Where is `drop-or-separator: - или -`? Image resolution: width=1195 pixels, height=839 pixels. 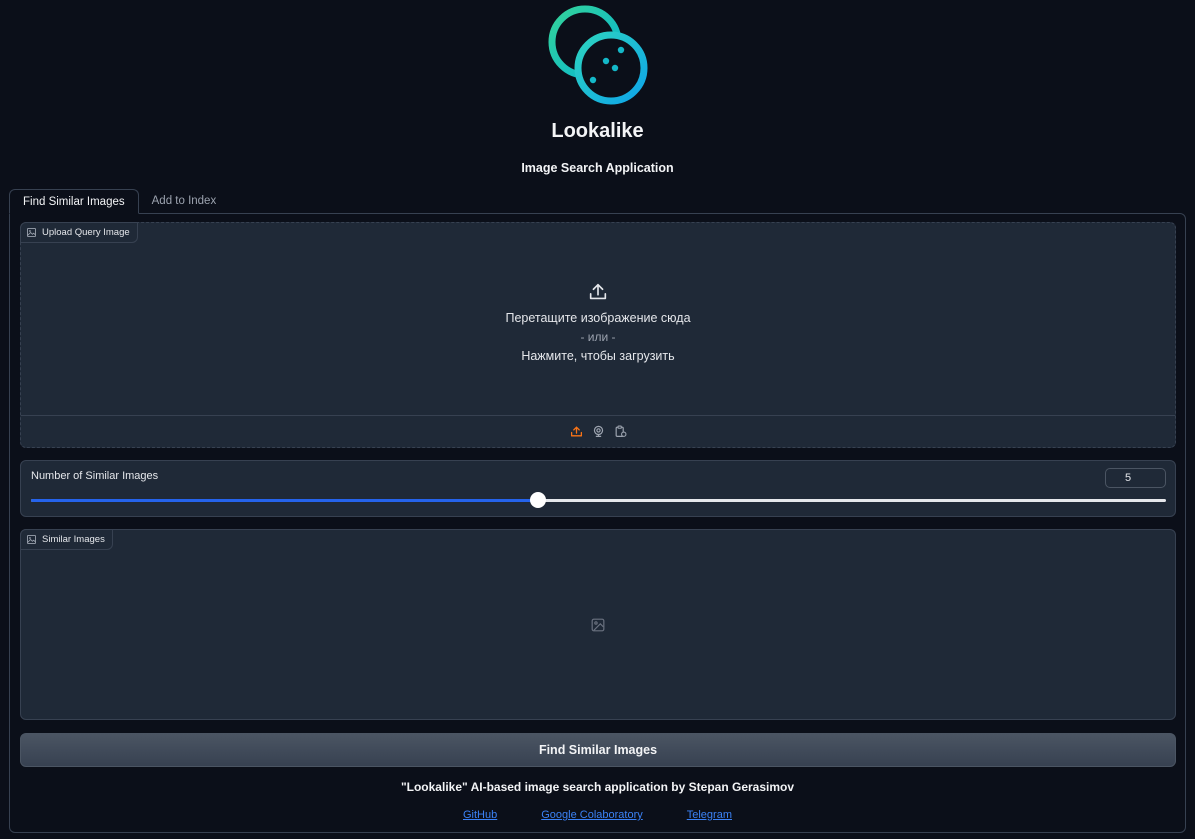
drop-or-separator: - или - is located at coordinates (598, 336).